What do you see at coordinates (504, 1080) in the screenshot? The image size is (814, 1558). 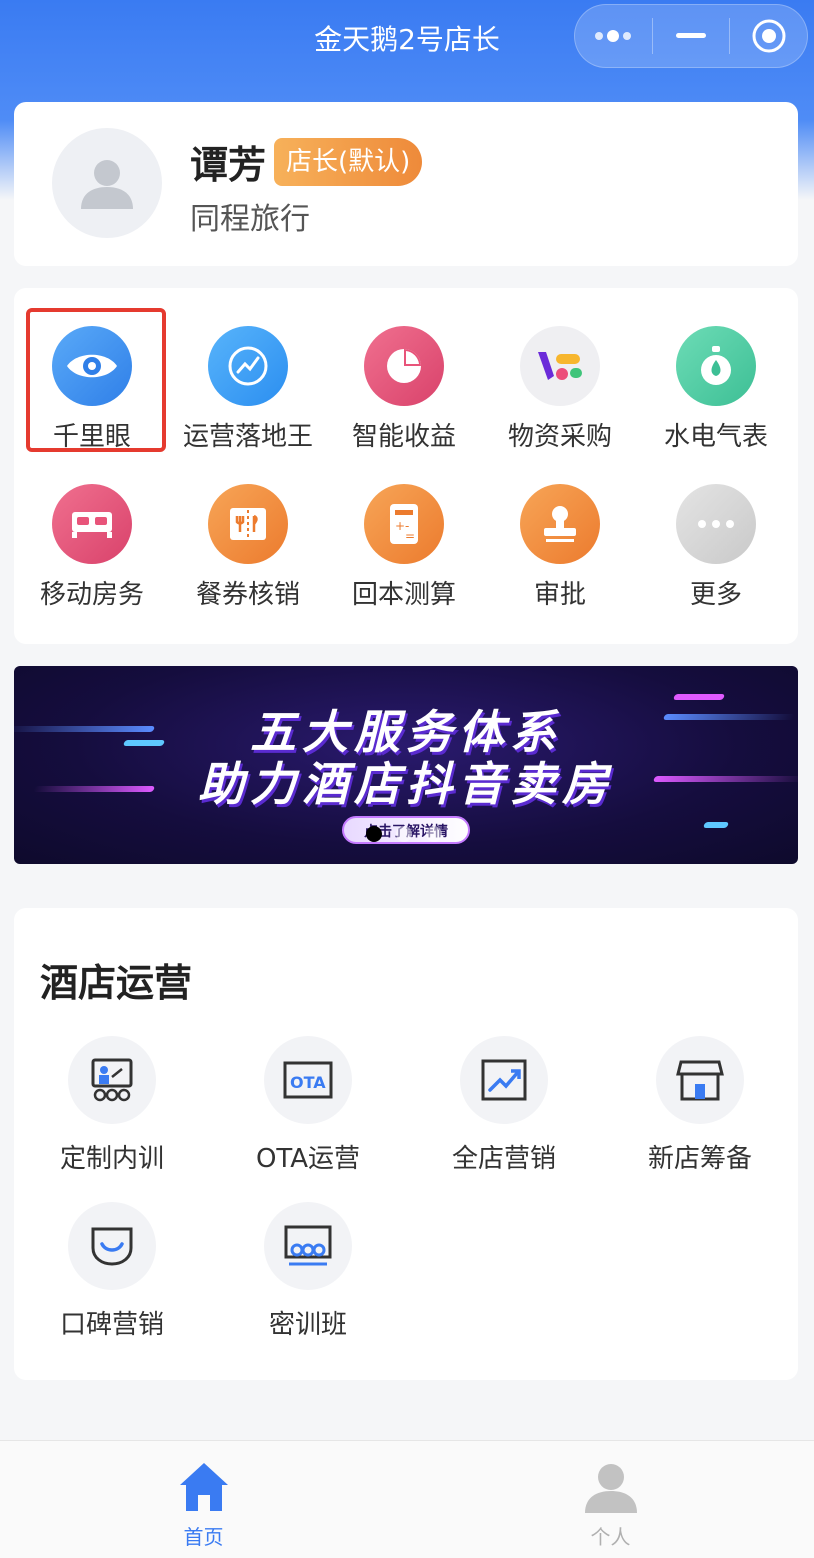 I see `chart-up-icon` at bounding box center [504, 1080].